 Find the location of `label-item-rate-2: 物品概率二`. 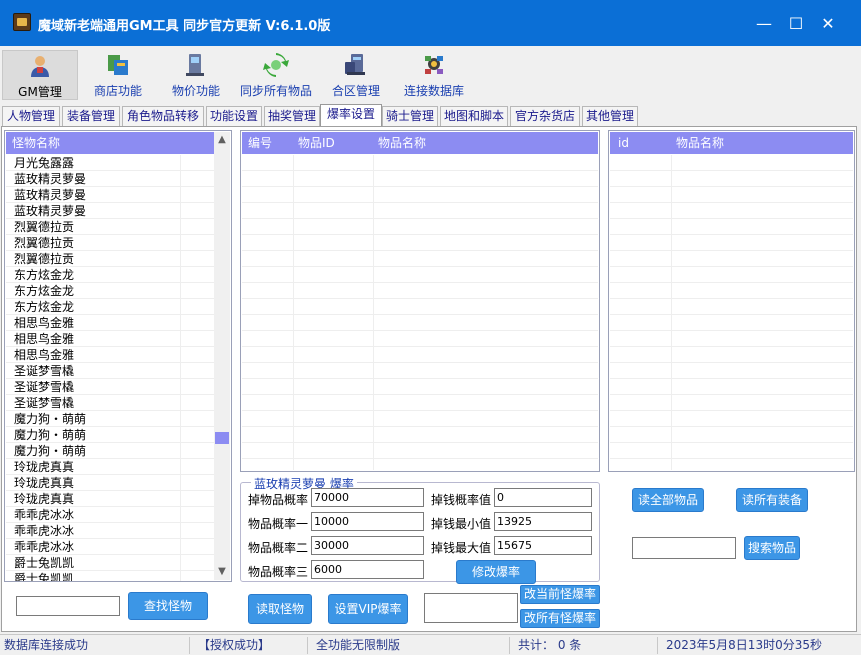

label-item-rate-2: 物品概率二 is located at coordinates (278, 548).